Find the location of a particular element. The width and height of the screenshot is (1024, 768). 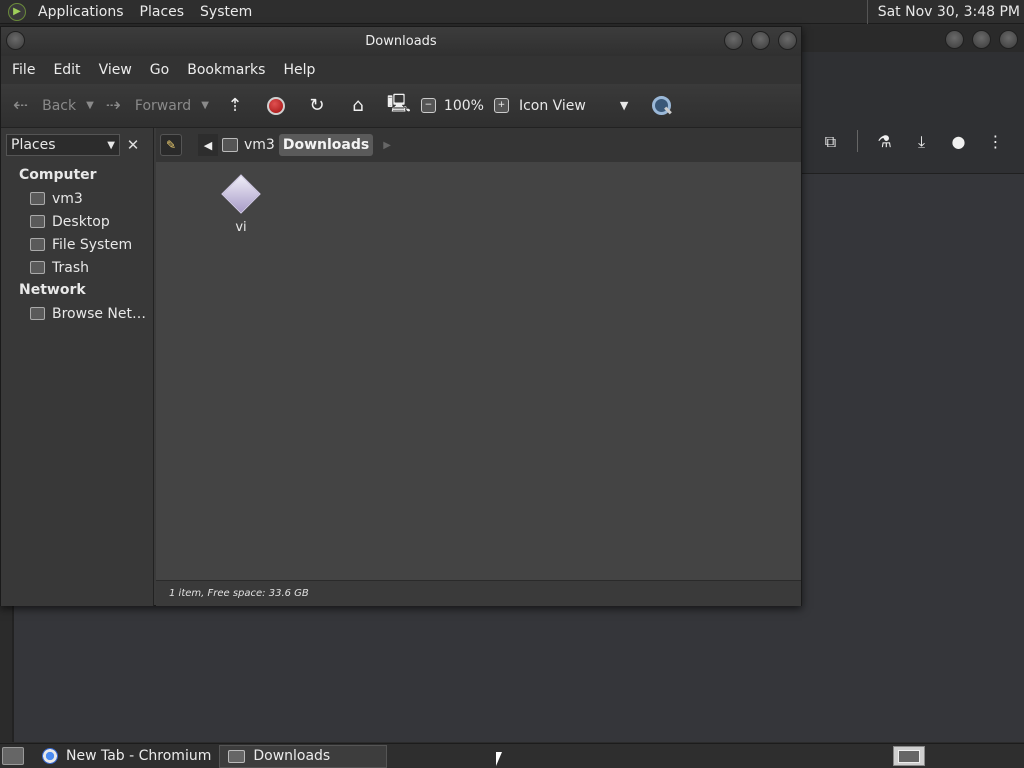

sidebar-section-computer: Computer is located at coordinates (58, 175).